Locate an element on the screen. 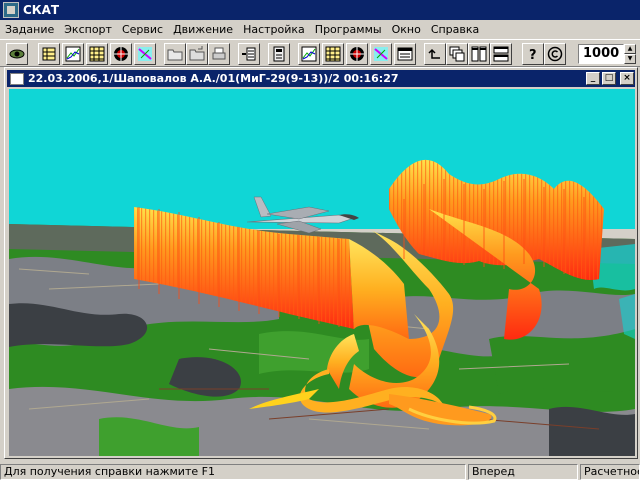 This screenshot has width=640, height=480. menu-item-service: Сервис is located at coordinates (142, 29).